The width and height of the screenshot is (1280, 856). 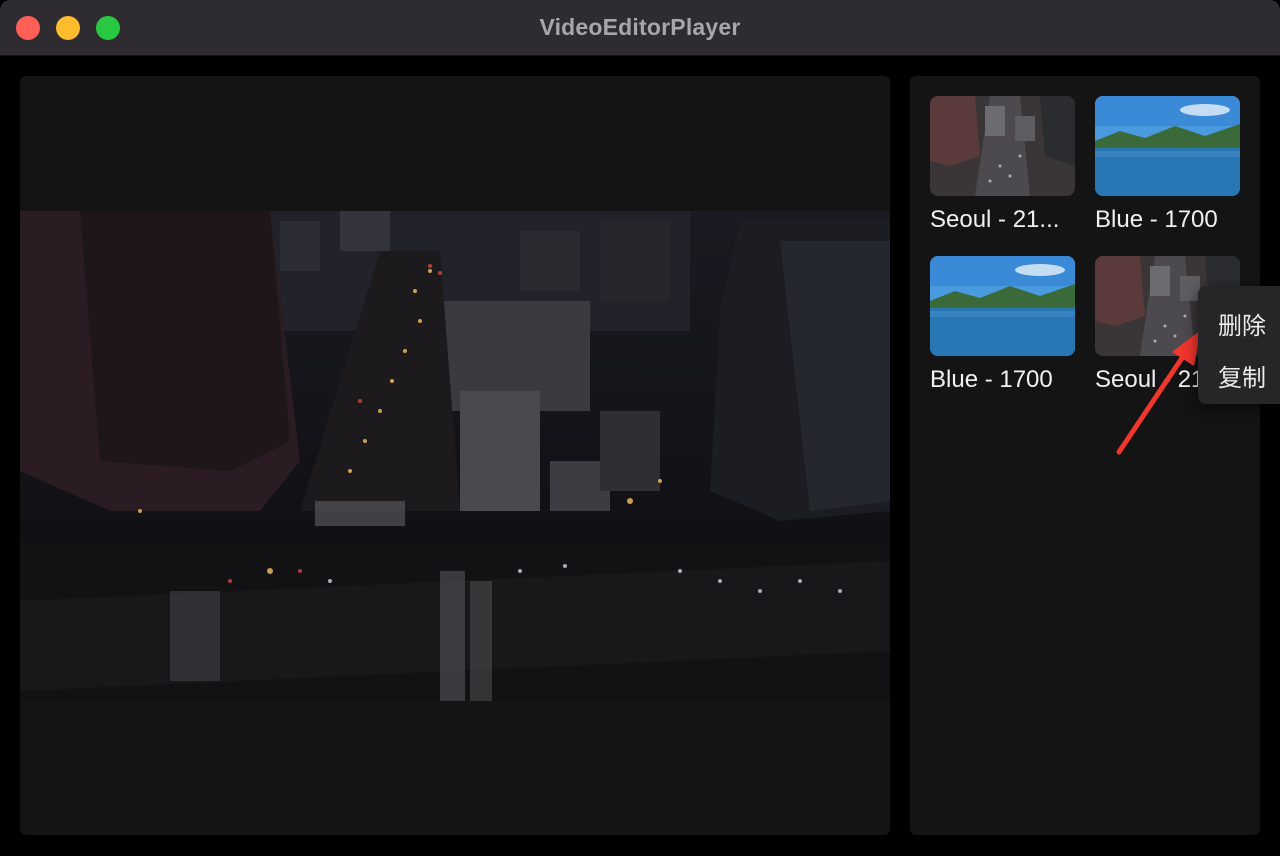 What do you see at coordinates (1242, 323) in the screenshot?
I see `menu-item-delete: 删除` at bounding box center [1242, 323].